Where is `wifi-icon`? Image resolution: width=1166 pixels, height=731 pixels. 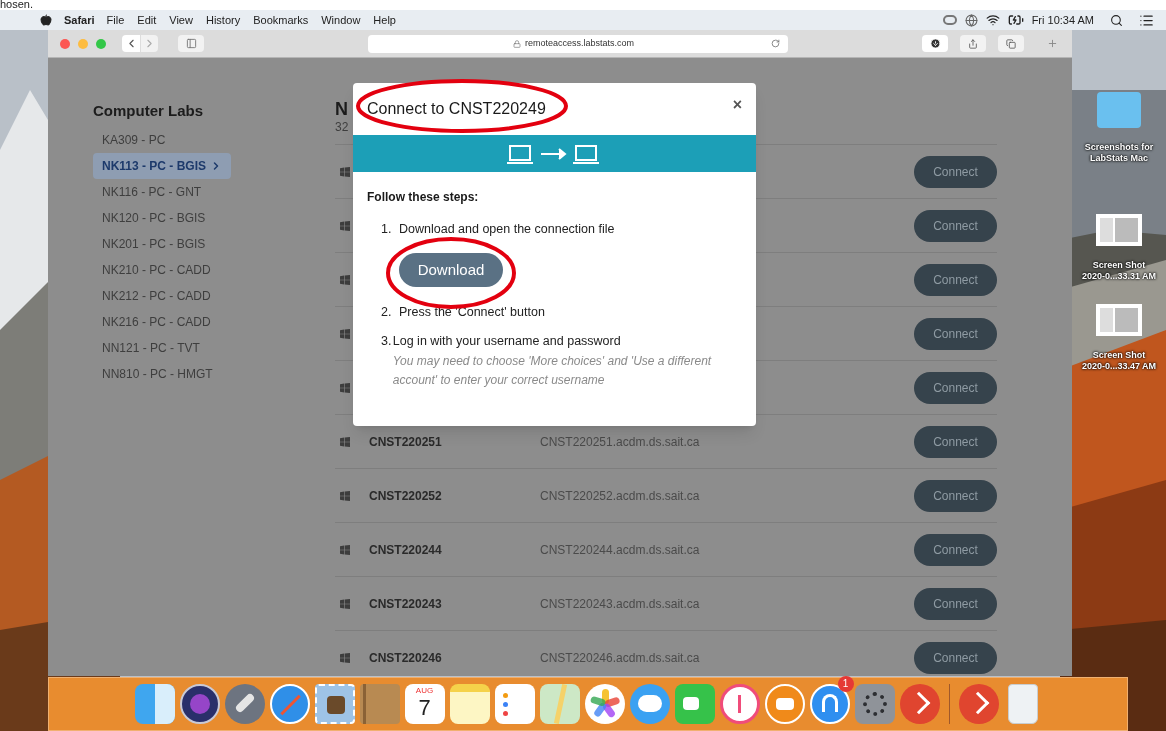 wifi-icon is located at coordinates (992, 20).